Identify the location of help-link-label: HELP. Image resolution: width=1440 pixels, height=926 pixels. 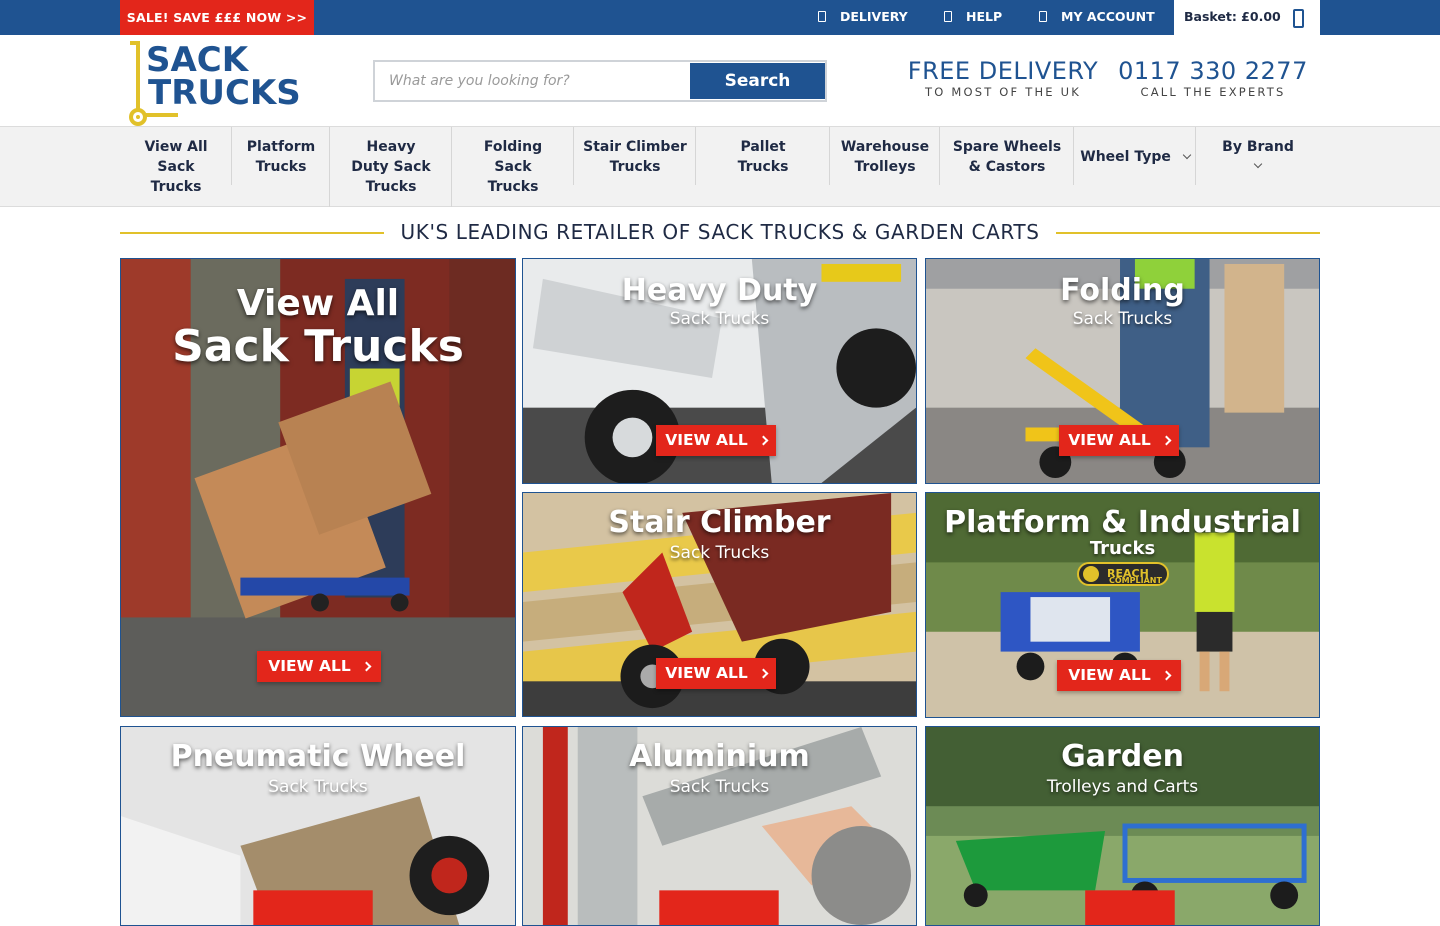
(984, 16).